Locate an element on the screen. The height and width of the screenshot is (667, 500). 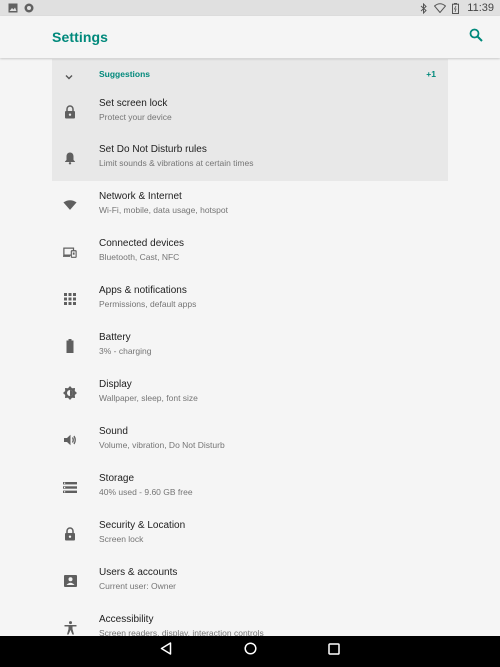
settings-item-subtitle: Current user: Owner is located at coordinates (137, 586).